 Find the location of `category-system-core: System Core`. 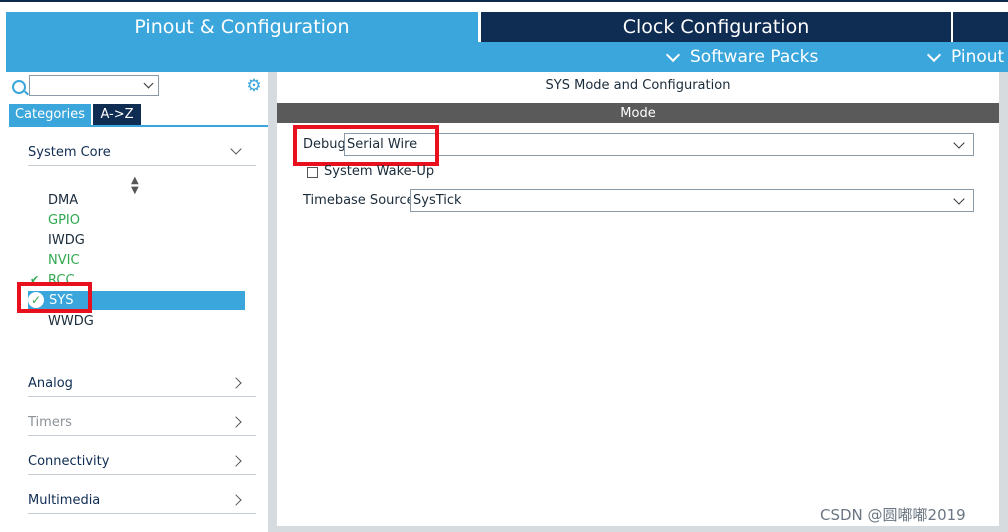

category-system-core: System Core is located at coordinates (142, 153).